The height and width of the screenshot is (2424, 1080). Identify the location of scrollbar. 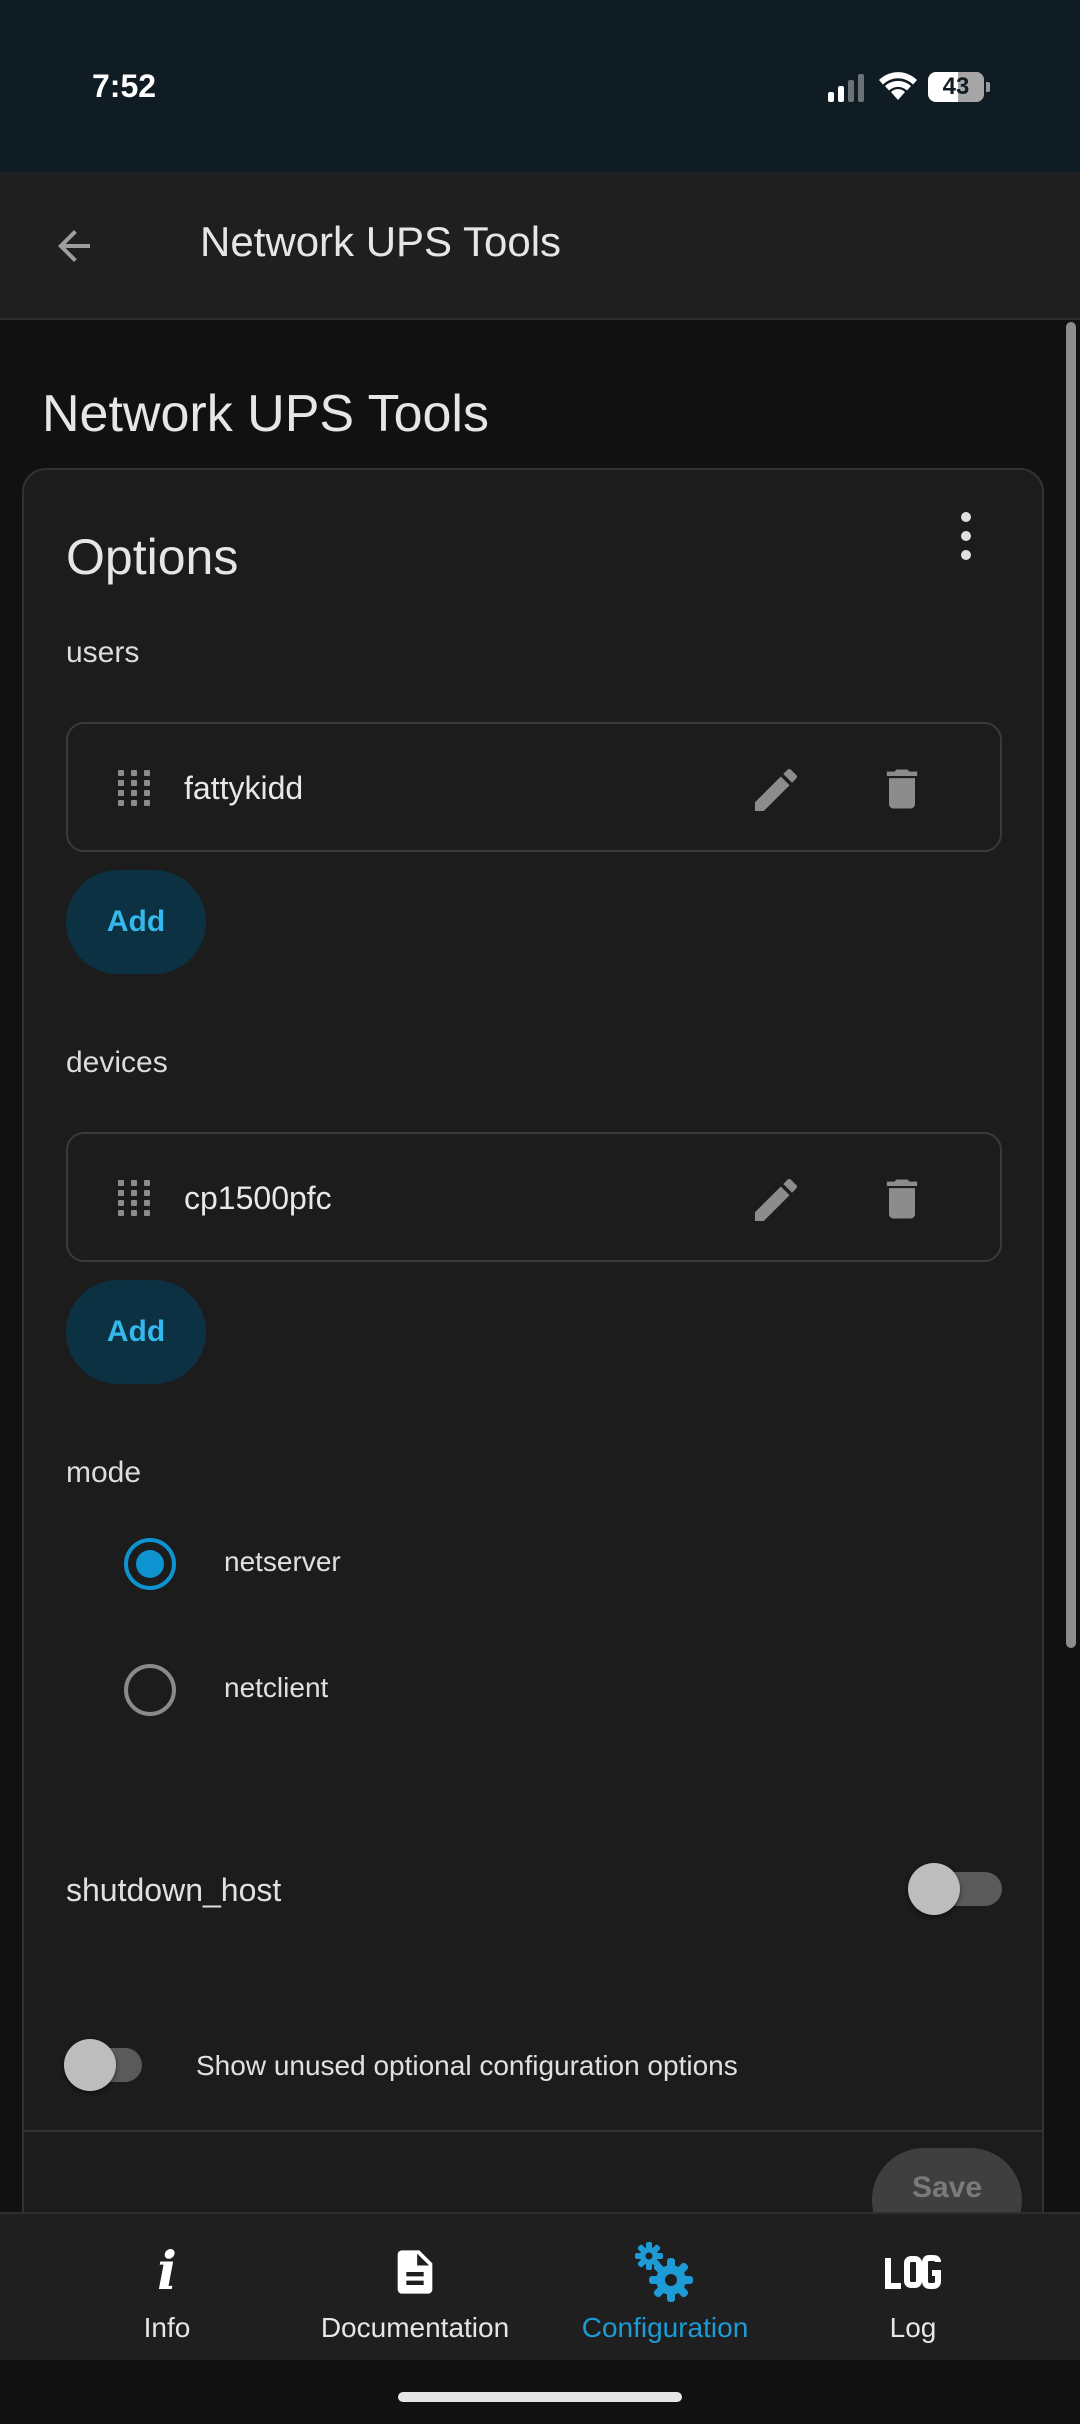
(1071, 985).